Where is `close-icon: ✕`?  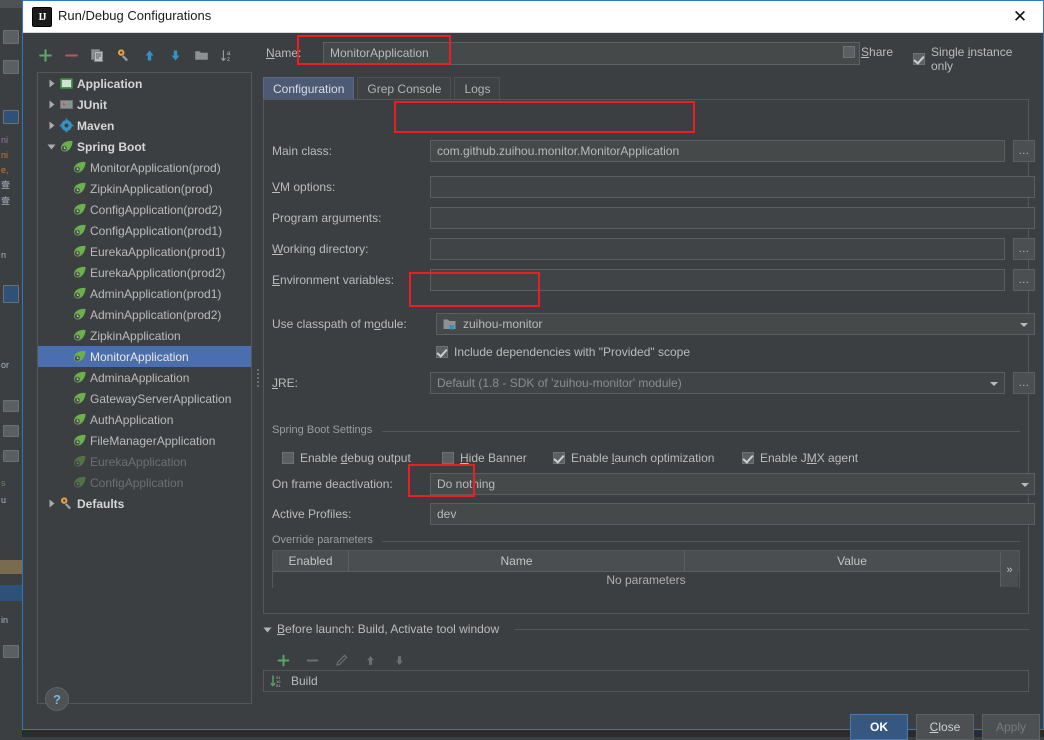 close-icon: ✕ is located at coordinates (1020, 16).